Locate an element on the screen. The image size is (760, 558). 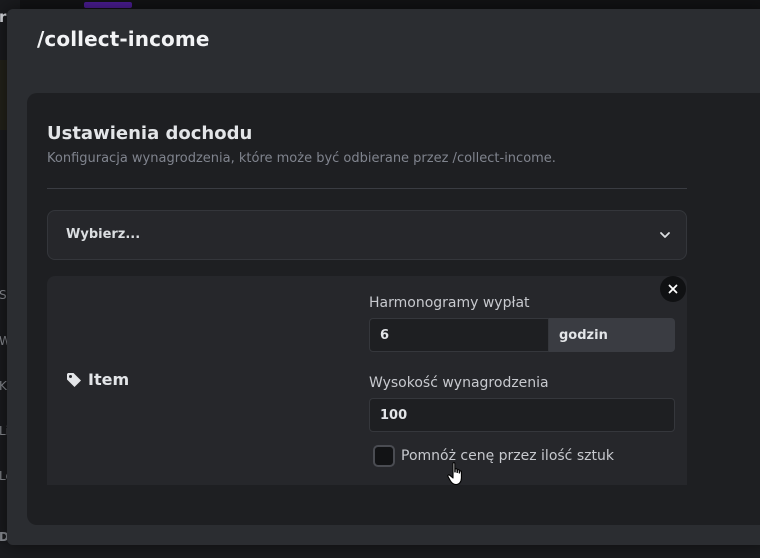
hand-pointer-icon is located at coordinates (454, 474).